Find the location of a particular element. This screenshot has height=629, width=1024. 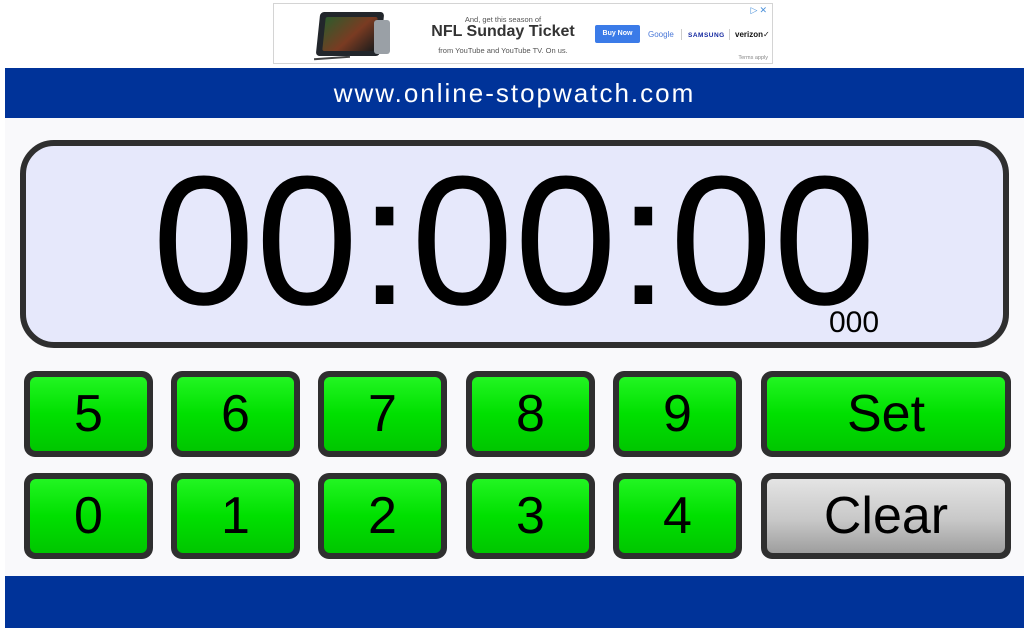

key-label: 5 is located at coordinates (88, 414).